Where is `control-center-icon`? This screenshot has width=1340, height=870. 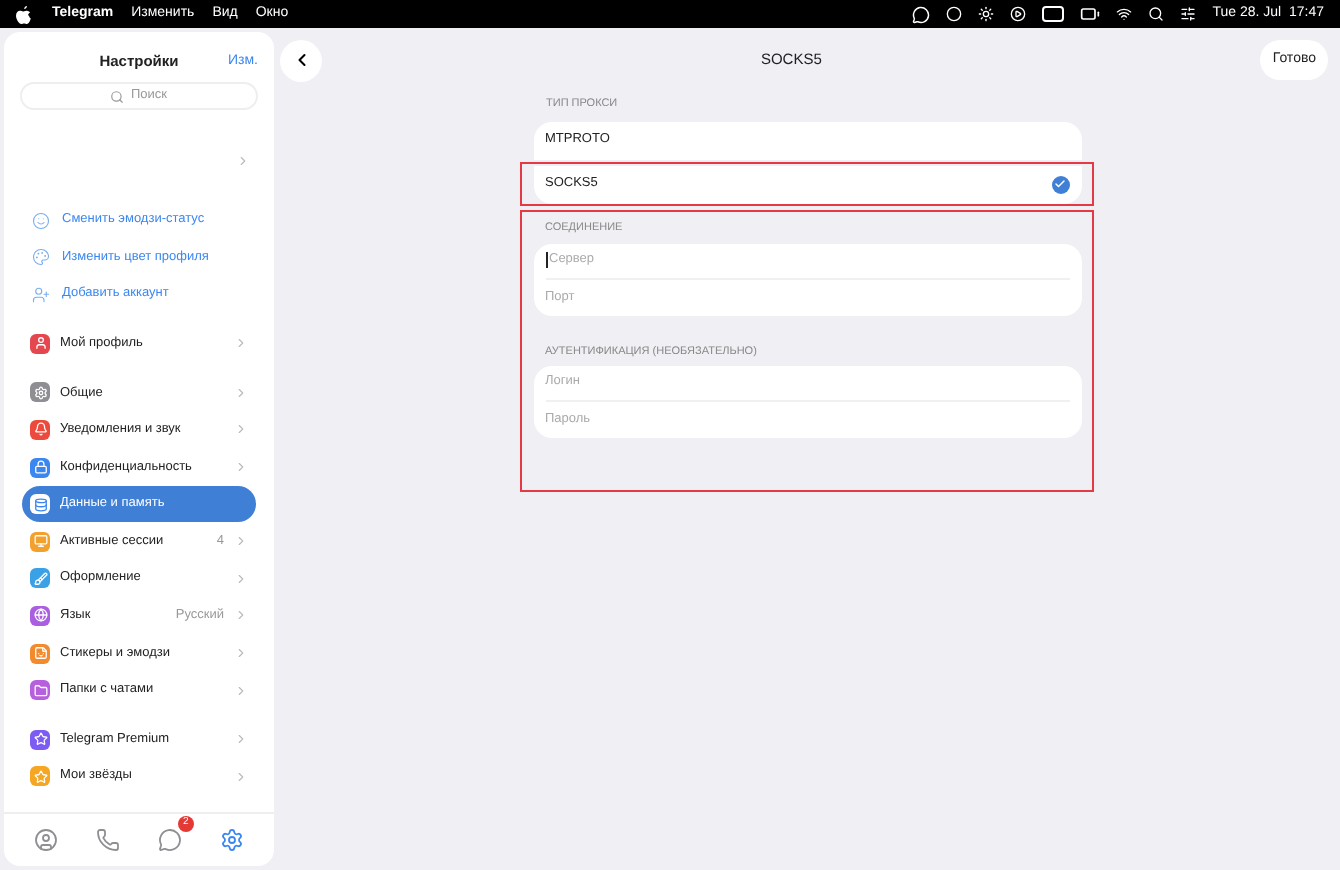
control-center-icon is located at coordinates (1188, 14).